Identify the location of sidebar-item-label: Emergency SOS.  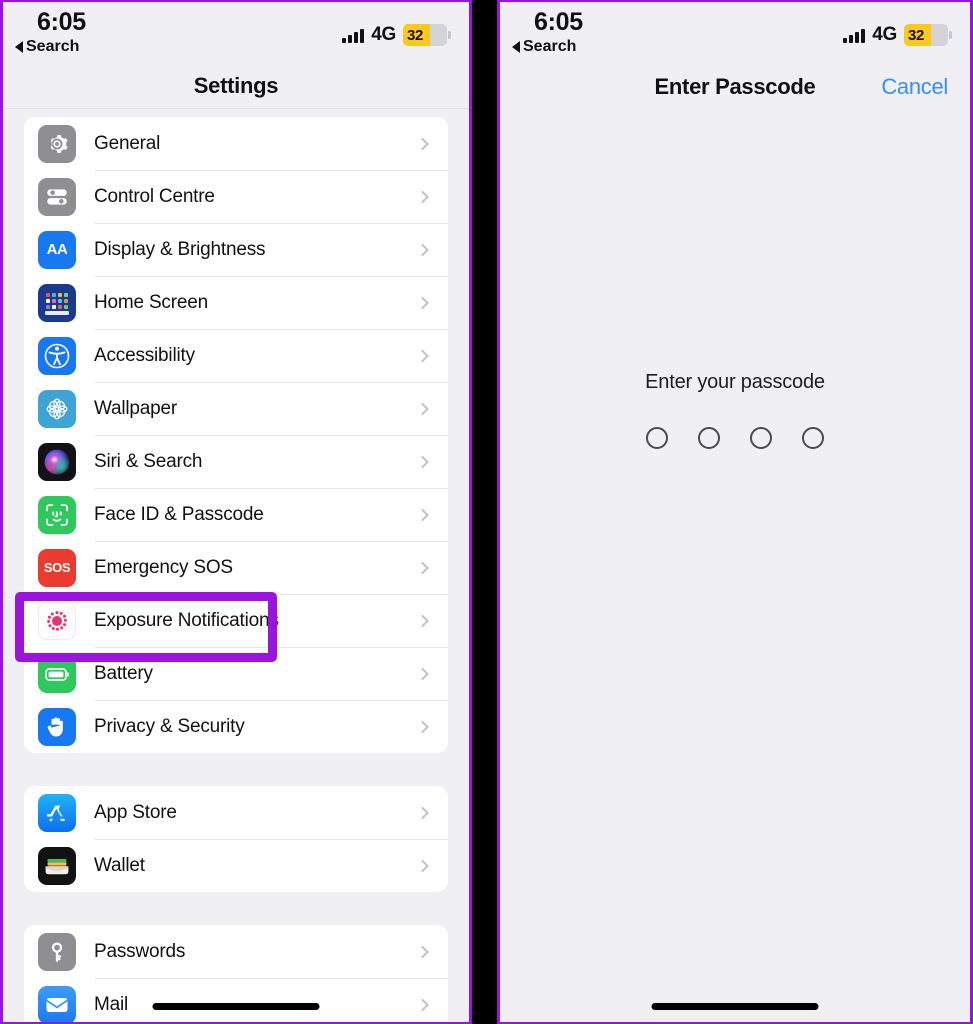
(163, 567).